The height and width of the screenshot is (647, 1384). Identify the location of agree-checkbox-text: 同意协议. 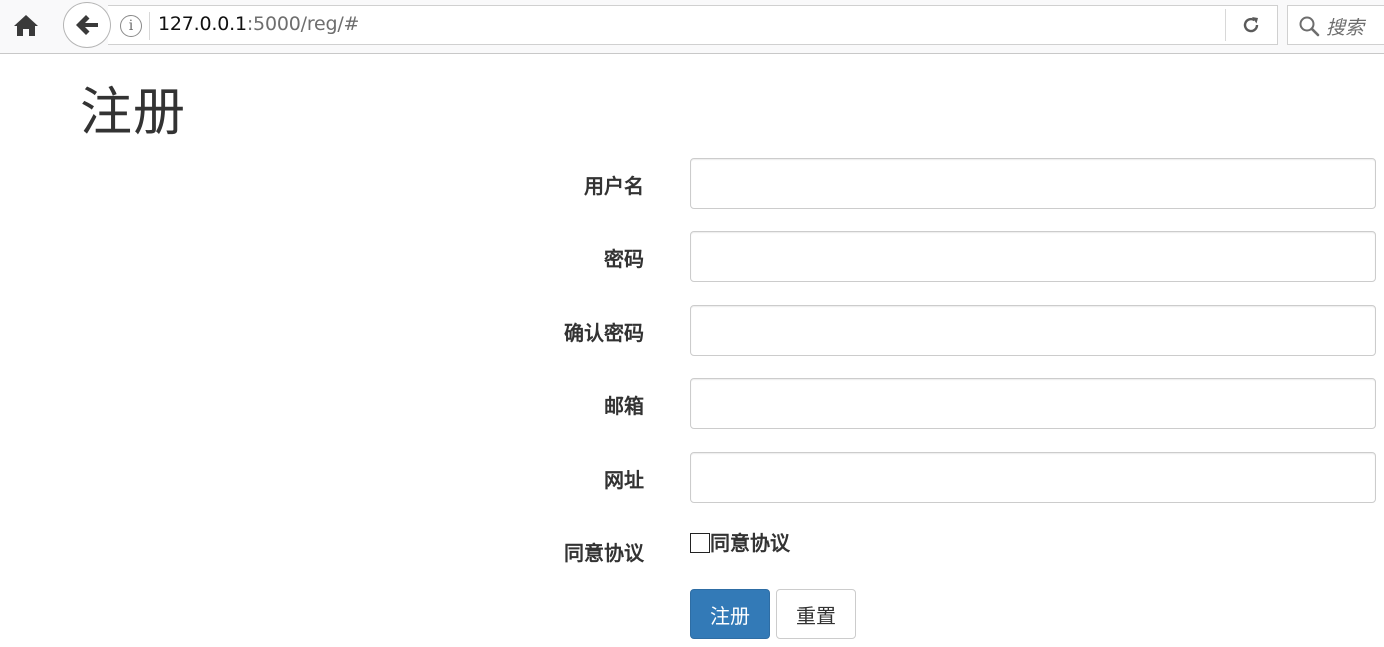
(750, 543).